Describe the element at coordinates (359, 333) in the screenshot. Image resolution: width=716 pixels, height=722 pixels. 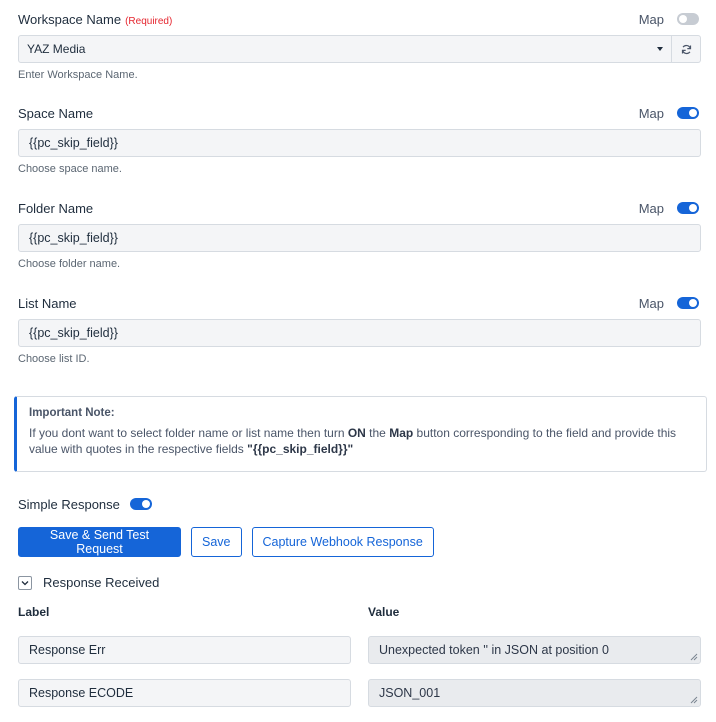
I see `list-input: {{pc_skip_field}}` at that location.